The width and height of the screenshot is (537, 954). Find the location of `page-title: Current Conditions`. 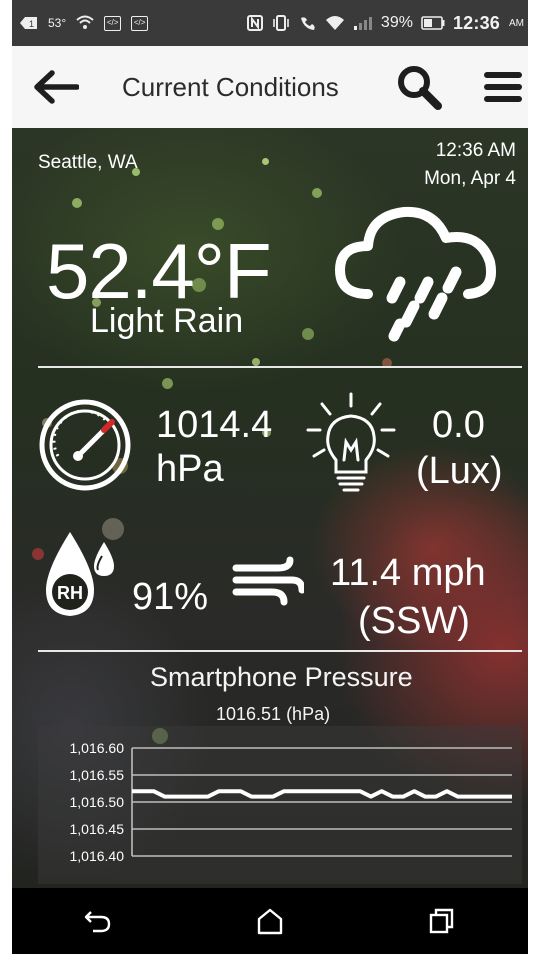

page-title: Current Conditions is located at coordinates (230, 86).